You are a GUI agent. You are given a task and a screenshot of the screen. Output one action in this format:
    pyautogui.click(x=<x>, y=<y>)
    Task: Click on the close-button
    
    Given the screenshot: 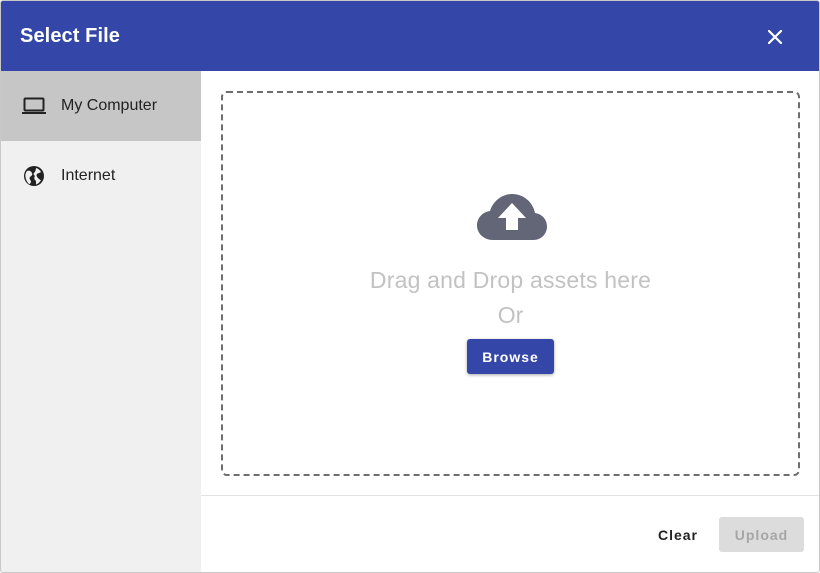 What is the action you would take?
    pyautogui.click(x=775, y=37)
    